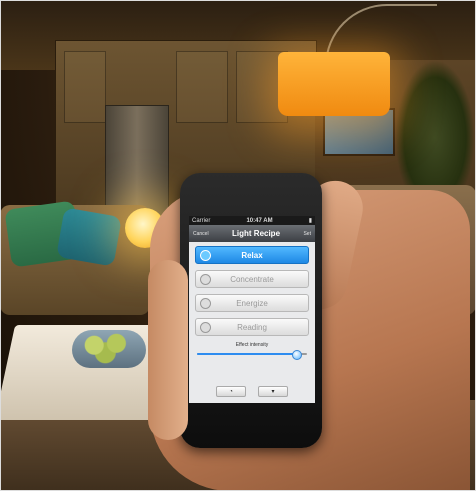  Describe the element at coordinates (252, 391) in the screenshot. I see `bottom-toolbar: ◔ ▾` at that location.